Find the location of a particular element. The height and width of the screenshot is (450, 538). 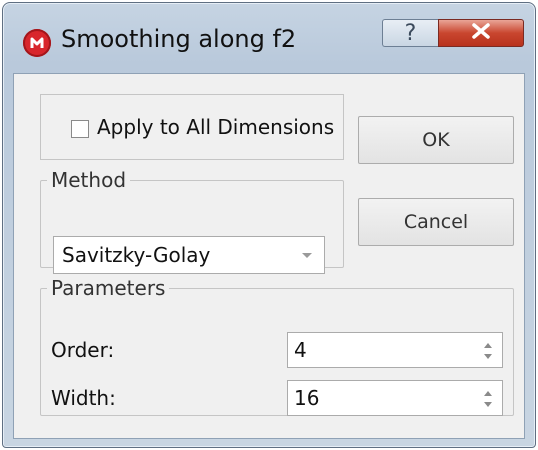

width-label: Width: is located at coordinates (83, 398).